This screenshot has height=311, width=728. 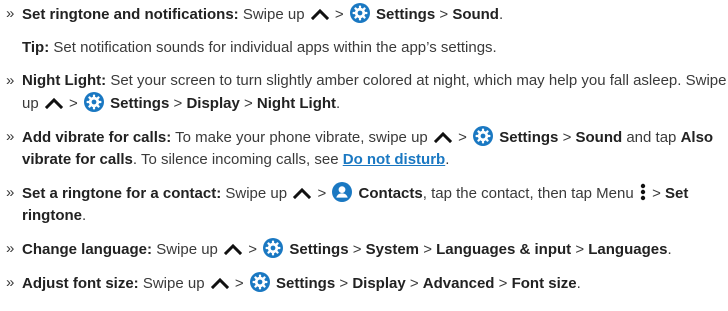 What do you see at coordinates (301, 137) in the screenshot?
I see `item-text: To make your phone vibrate, swipe up` at bounding box center [301, 137].